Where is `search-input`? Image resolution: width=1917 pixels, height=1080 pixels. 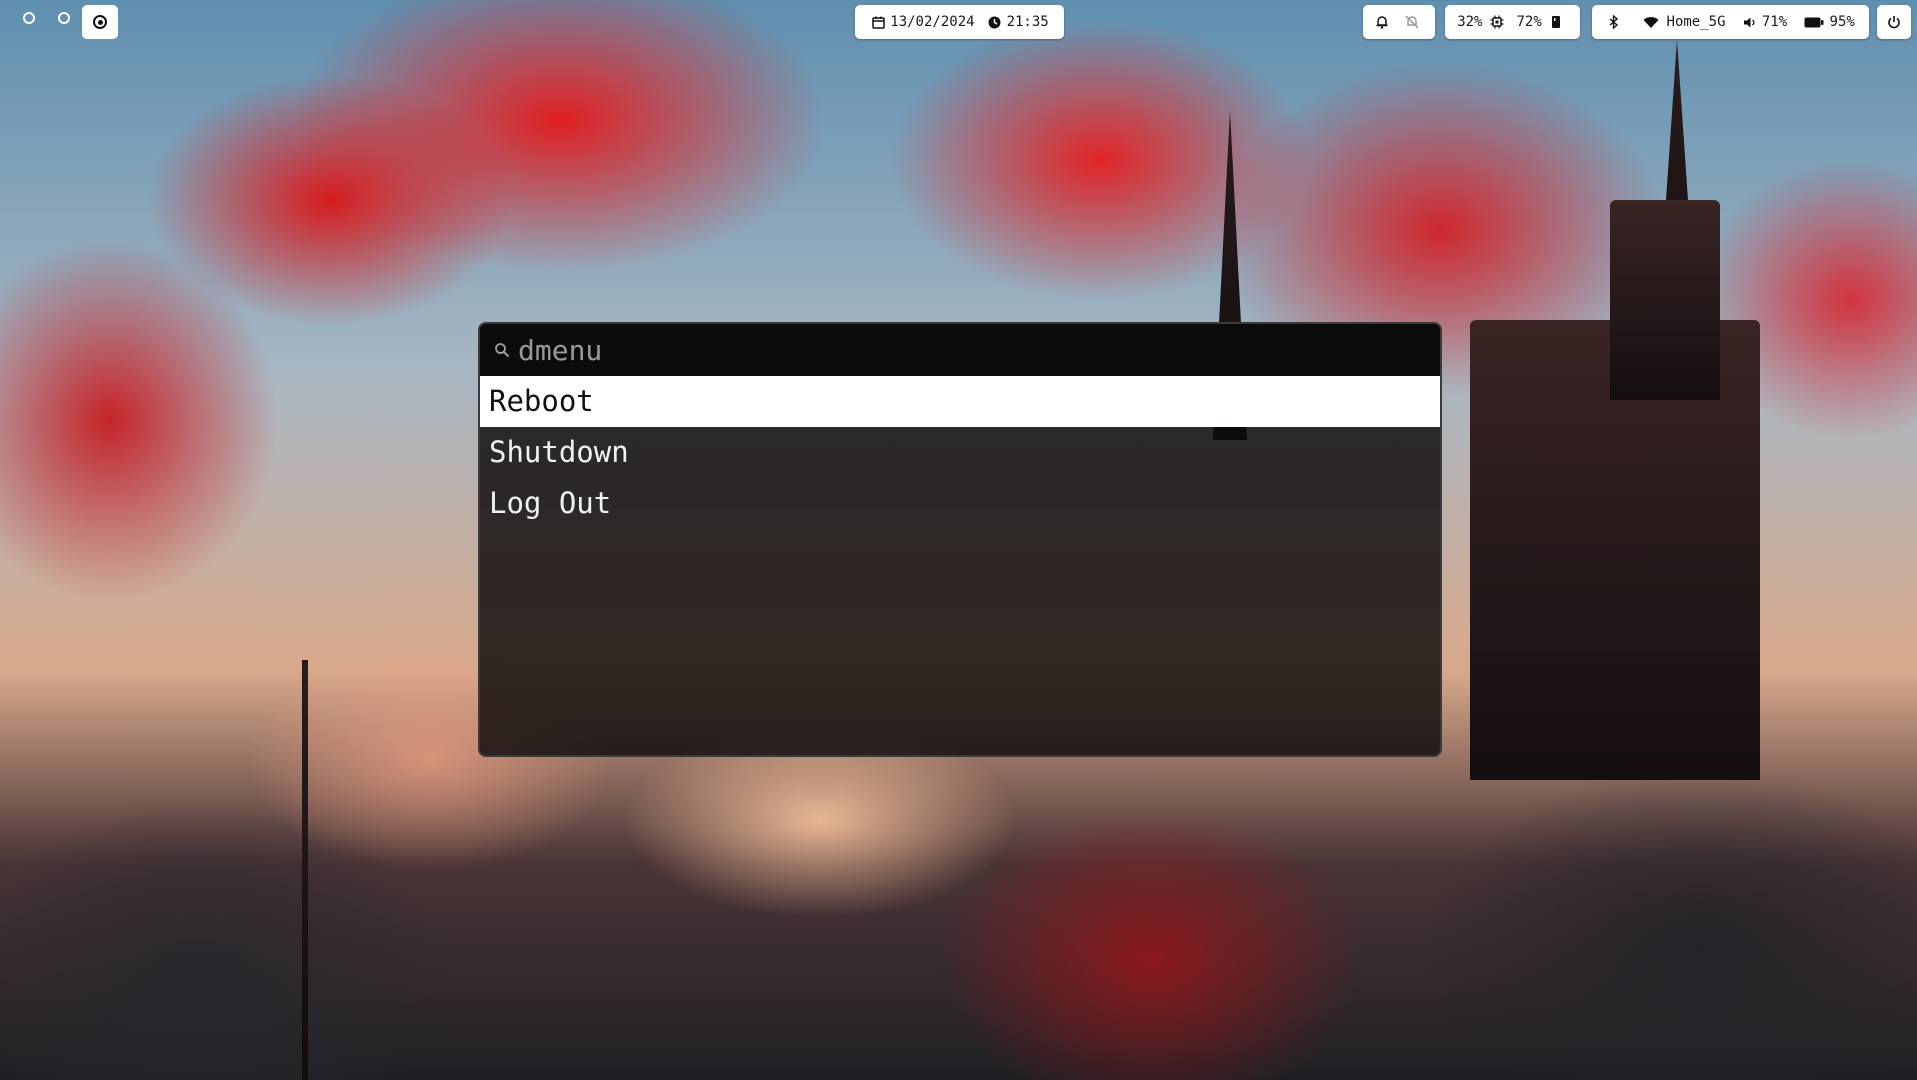 search-input is located at coordinates (958, 350).